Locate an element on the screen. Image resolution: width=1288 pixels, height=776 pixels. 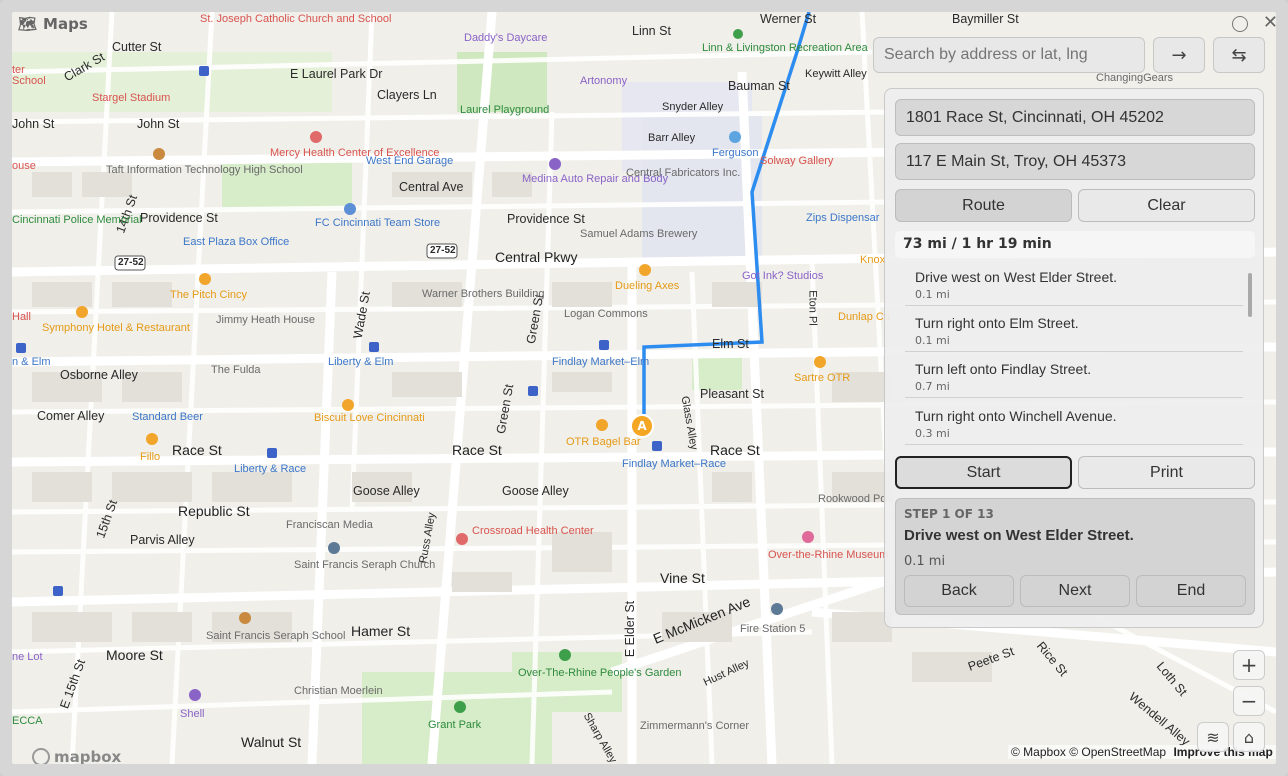
street-label: Republic St is located at coordinates (214, 511).